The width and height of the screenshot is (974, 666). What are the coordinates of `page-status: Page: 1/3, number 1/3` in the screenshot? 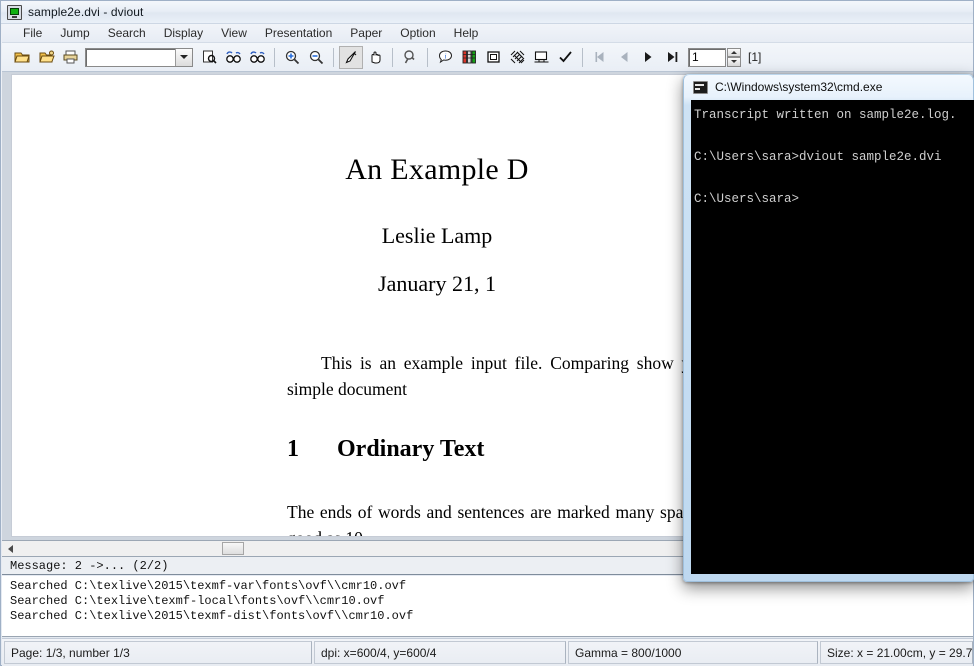 It's located at (158, 652).